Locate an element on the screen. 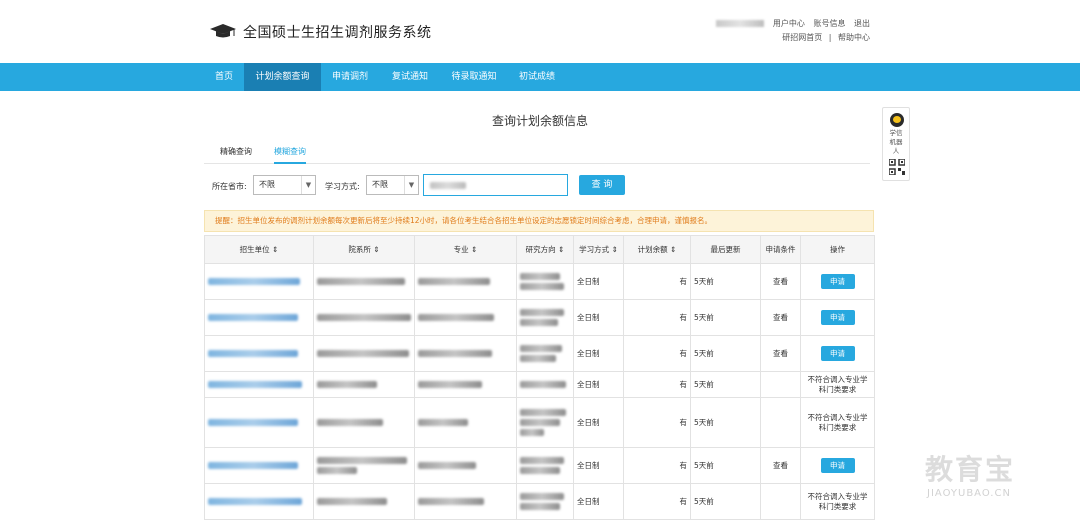  tab-exact-query: 精确查询 is located at coordinates (236, 151).